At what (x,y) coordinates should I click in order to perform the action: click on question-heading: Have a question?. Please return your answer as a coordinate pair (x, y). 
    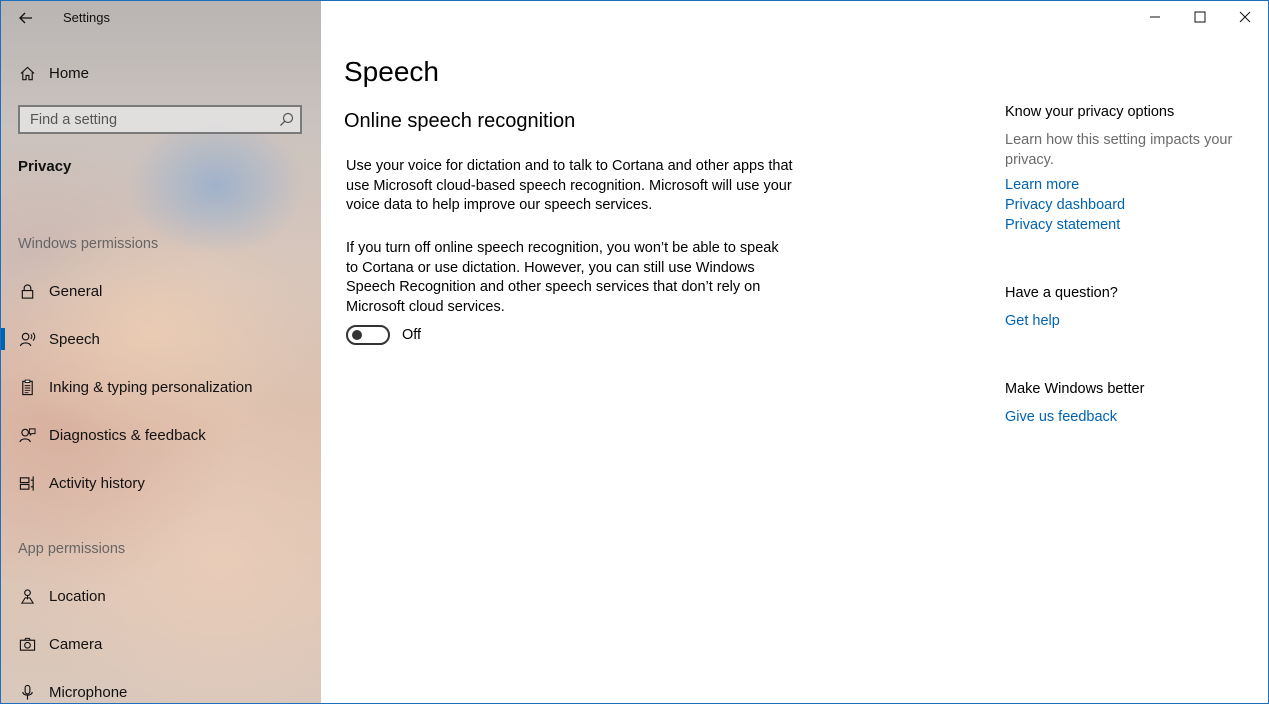
    Looking at the image, I should click on (1061, 293).